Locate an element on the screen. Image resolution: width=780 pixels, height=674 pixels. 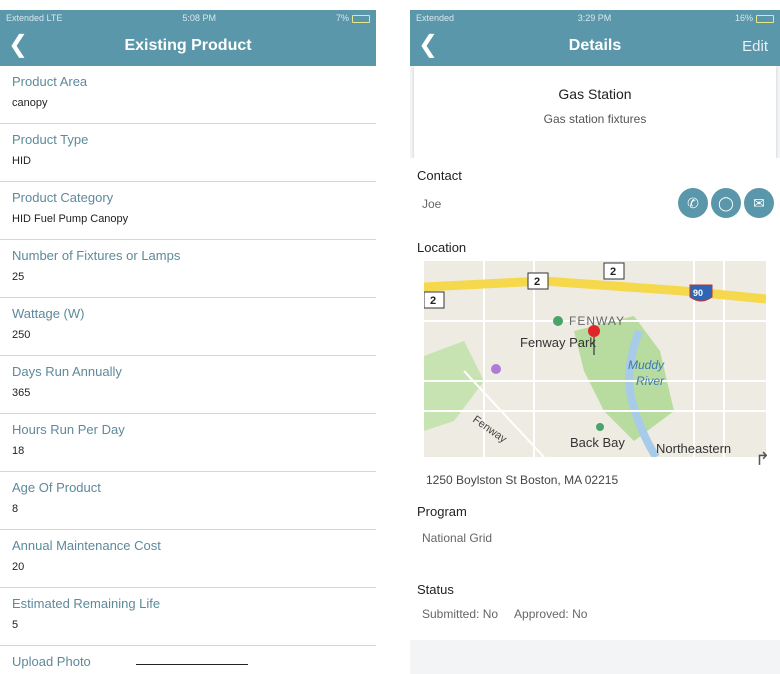
upload-photo-row: Upload Photo is located at coordinates (188, 660).